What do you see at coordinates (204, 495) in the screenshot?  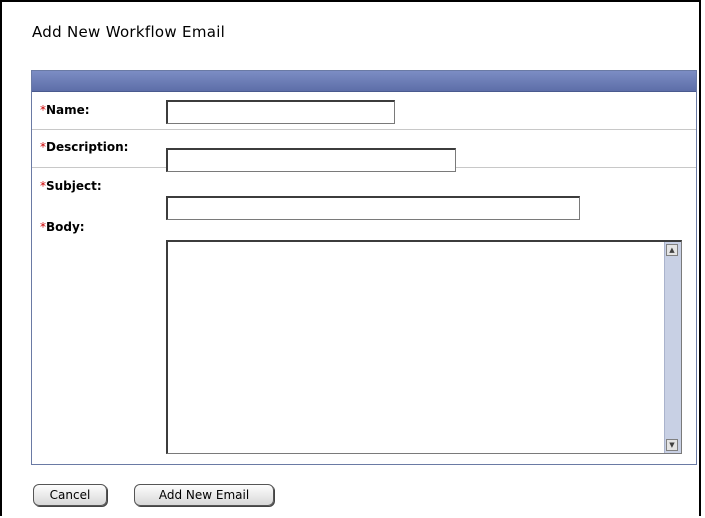 I see `add-new-email-button: Add New Email` at bounding box center [204, 495].